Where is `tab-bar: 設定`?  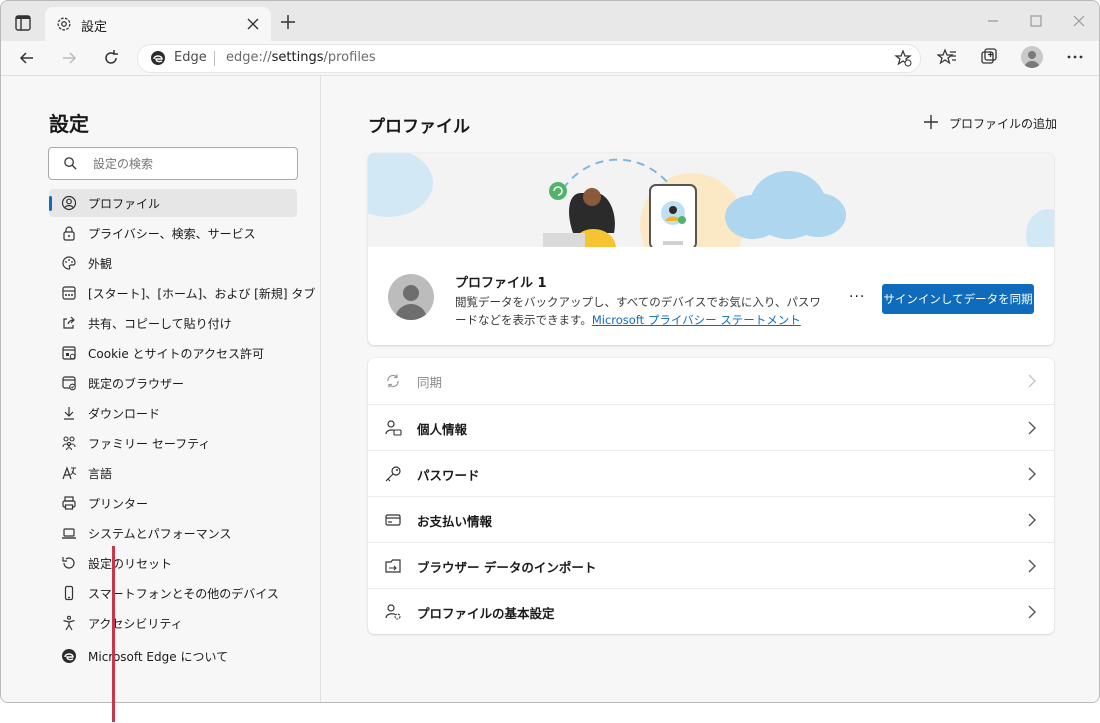
tab-bar: 設定 is located at coordinates (550, 21).